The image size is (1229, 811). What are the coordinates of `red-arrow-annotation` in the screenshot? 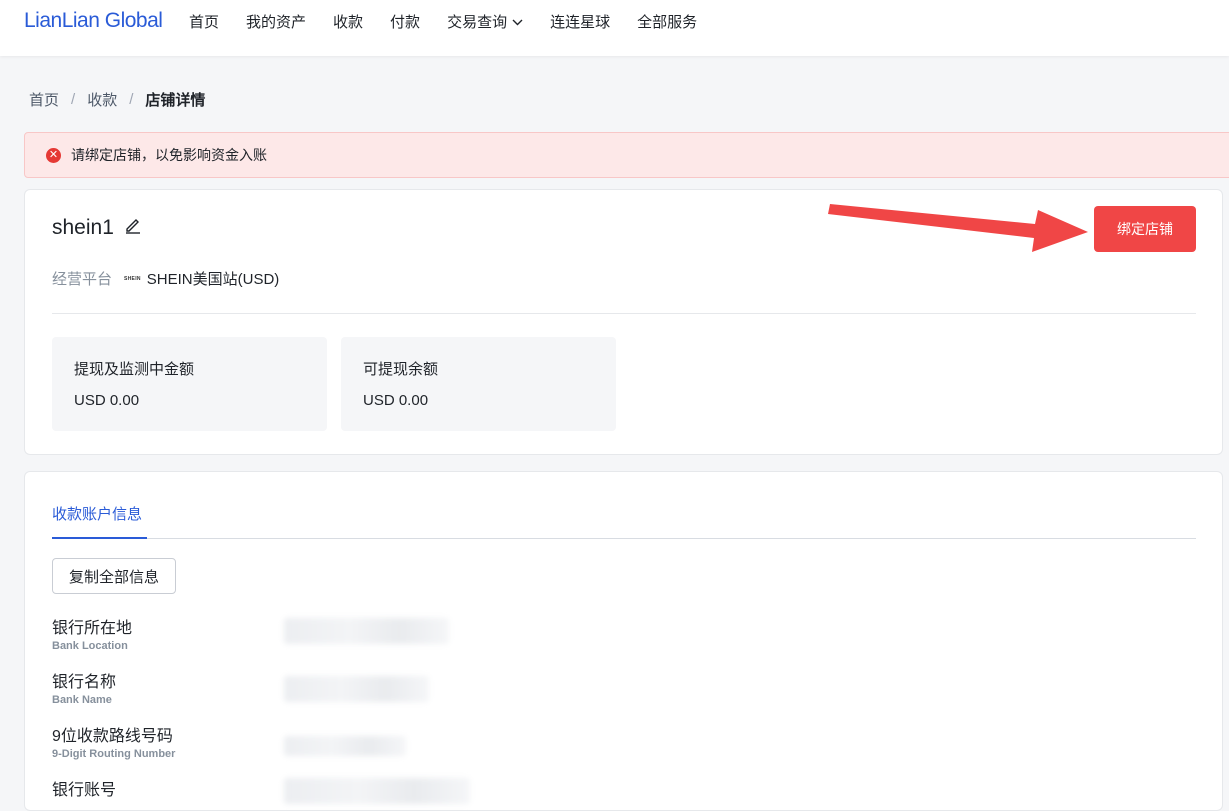 It's located at (958, 228).